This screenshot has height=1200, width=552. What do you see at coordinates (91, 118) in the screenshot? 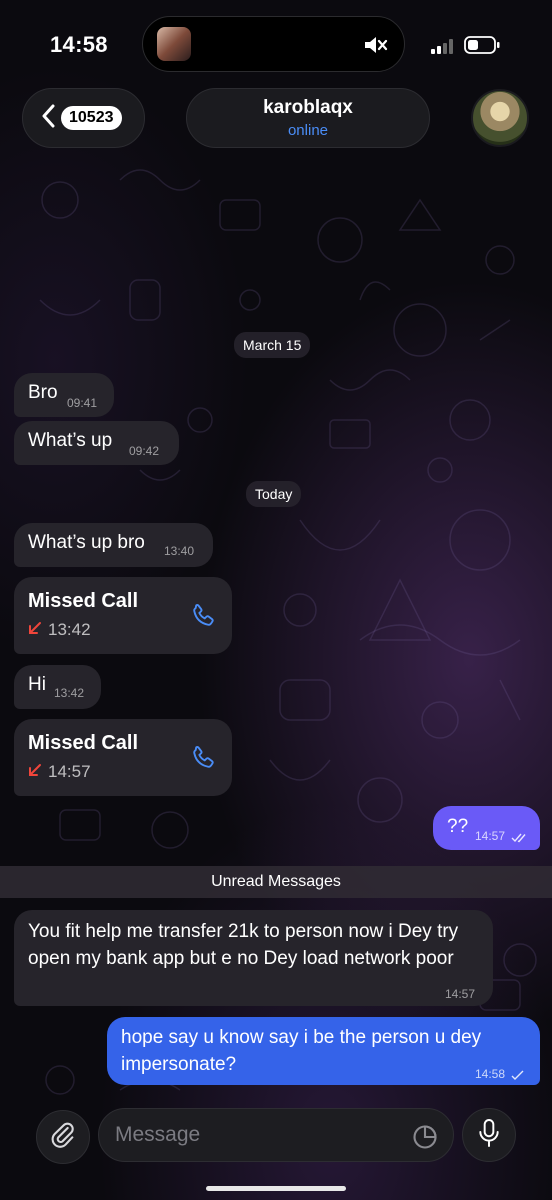
I see `unread-count-badge: 10523` at bounding box center [91, 118].